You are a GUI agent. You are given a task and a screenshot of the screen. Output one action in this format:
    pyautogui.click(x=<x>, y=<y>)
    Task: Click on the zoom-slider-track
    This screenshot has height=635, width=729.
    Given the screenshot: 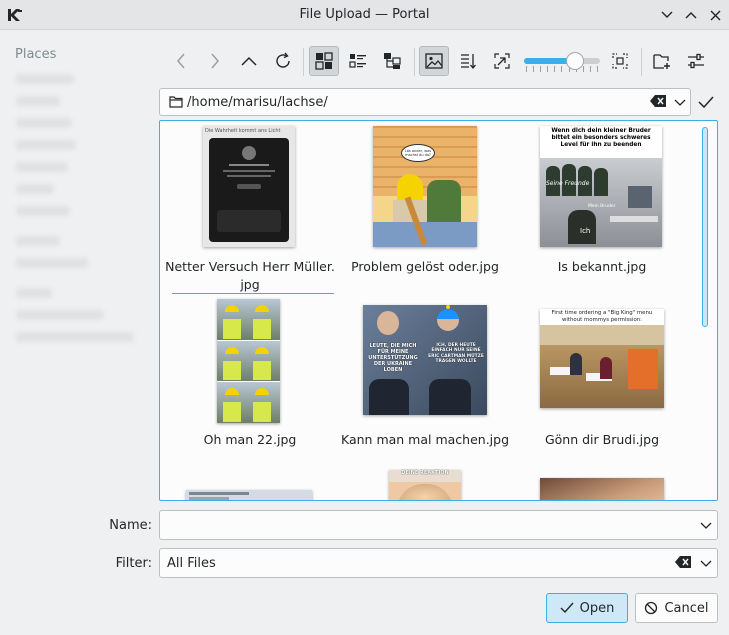 What is the action you would take?
    pyautogui.click(x=562, y=61)
    